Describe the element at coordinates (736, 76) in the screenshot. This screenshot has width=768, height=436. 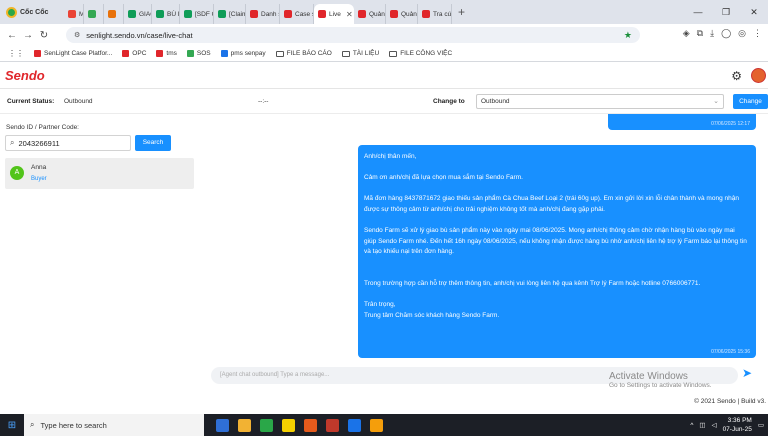
I see `settings-gear-icon: ⚙` at that location.